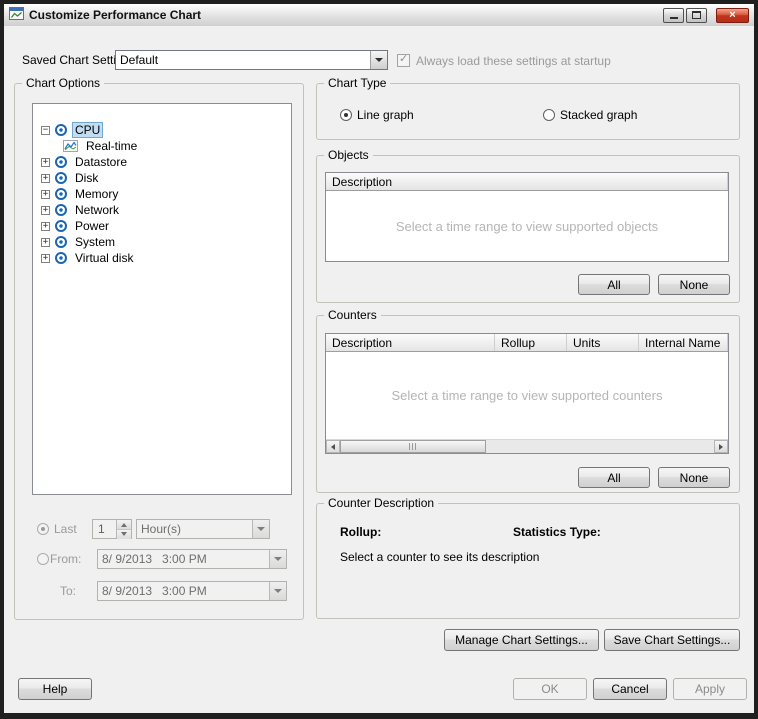 Image resolution: width=758 pixels, height=719 pixels. What do you see at coordinates (346, 115) in the screenshot?
I see `line-graph-radio` at bounding box center [346, 115].